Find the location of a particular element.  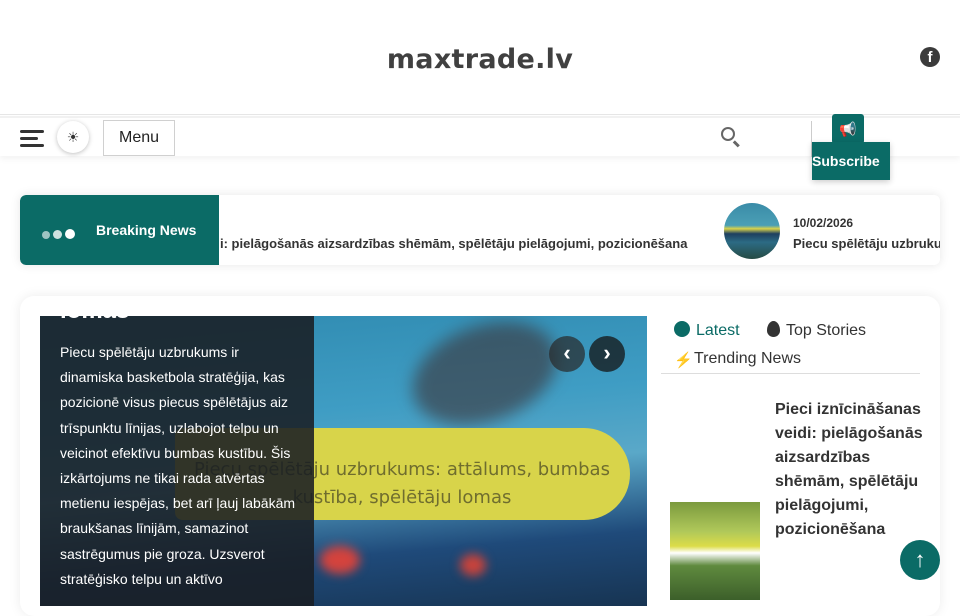

bolt-icon: ⚡ is located at coordinates (683, 360).